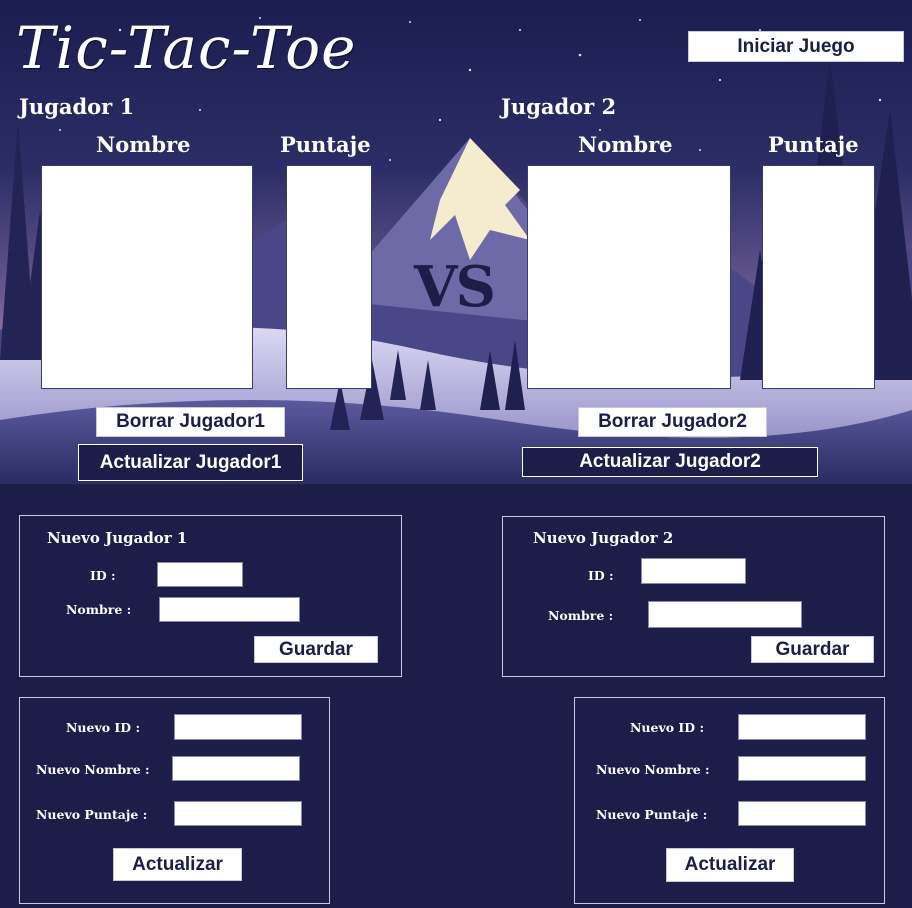  Describe the element at coordinates (796, 46) in the screenshot. I see `start-game-button: Iniciar Juego` at that location.